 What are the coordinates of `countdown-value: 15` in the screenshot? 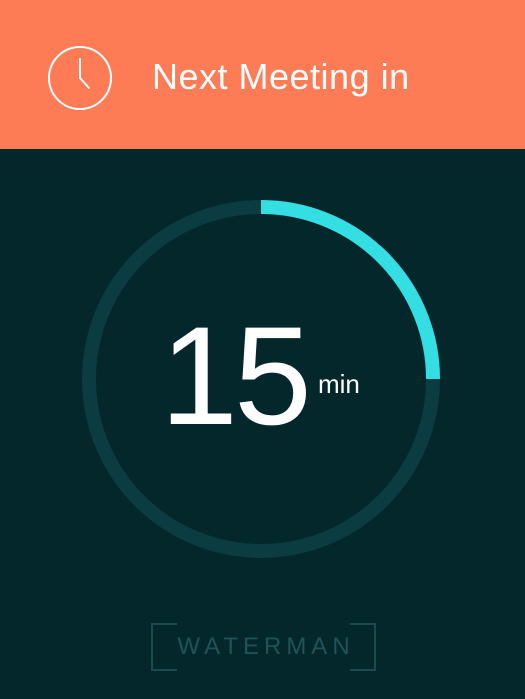 It's located at (236, 375).